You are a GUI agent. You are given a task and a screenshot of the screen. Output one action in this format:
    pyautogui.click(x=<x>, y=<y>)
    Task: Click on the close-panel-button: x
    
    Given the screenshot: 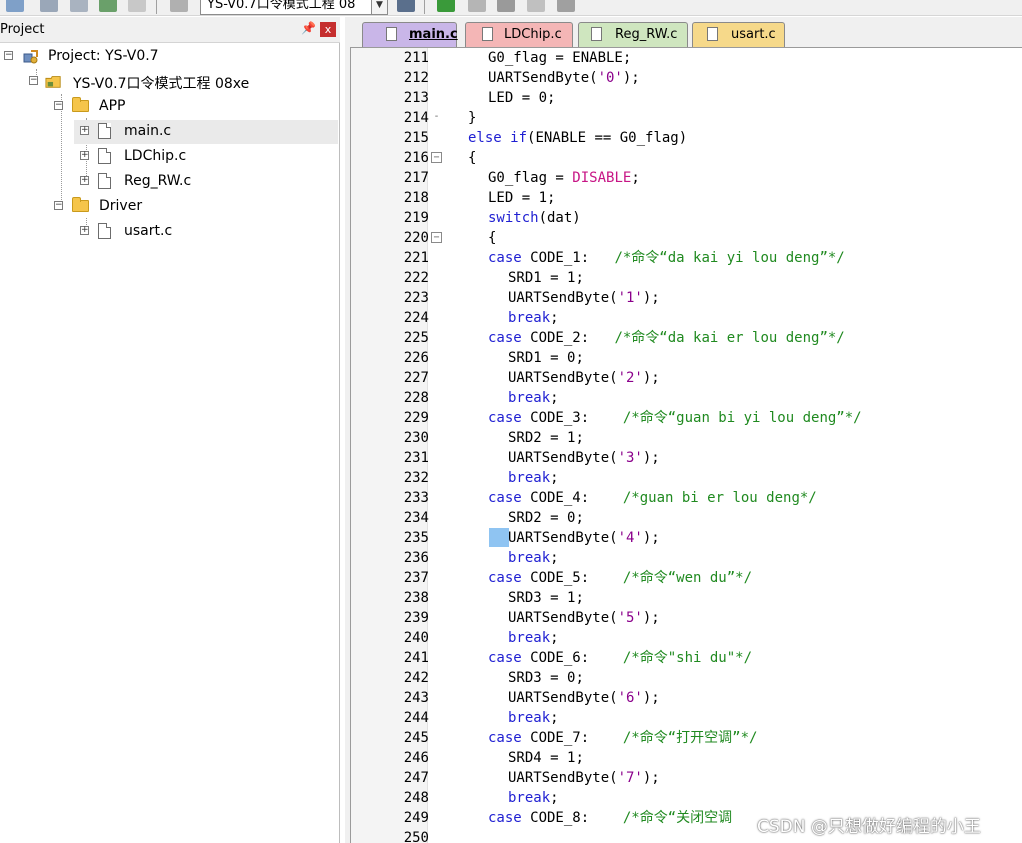 What is the action you would take?
    pyautogui.click(x=328, y=29)
    